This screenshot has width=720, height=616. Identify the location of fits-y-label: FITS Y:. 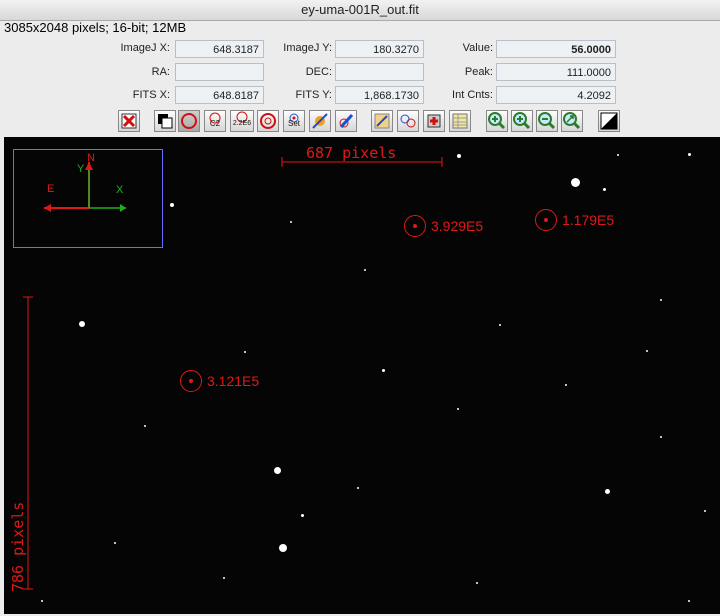
(313, 95).